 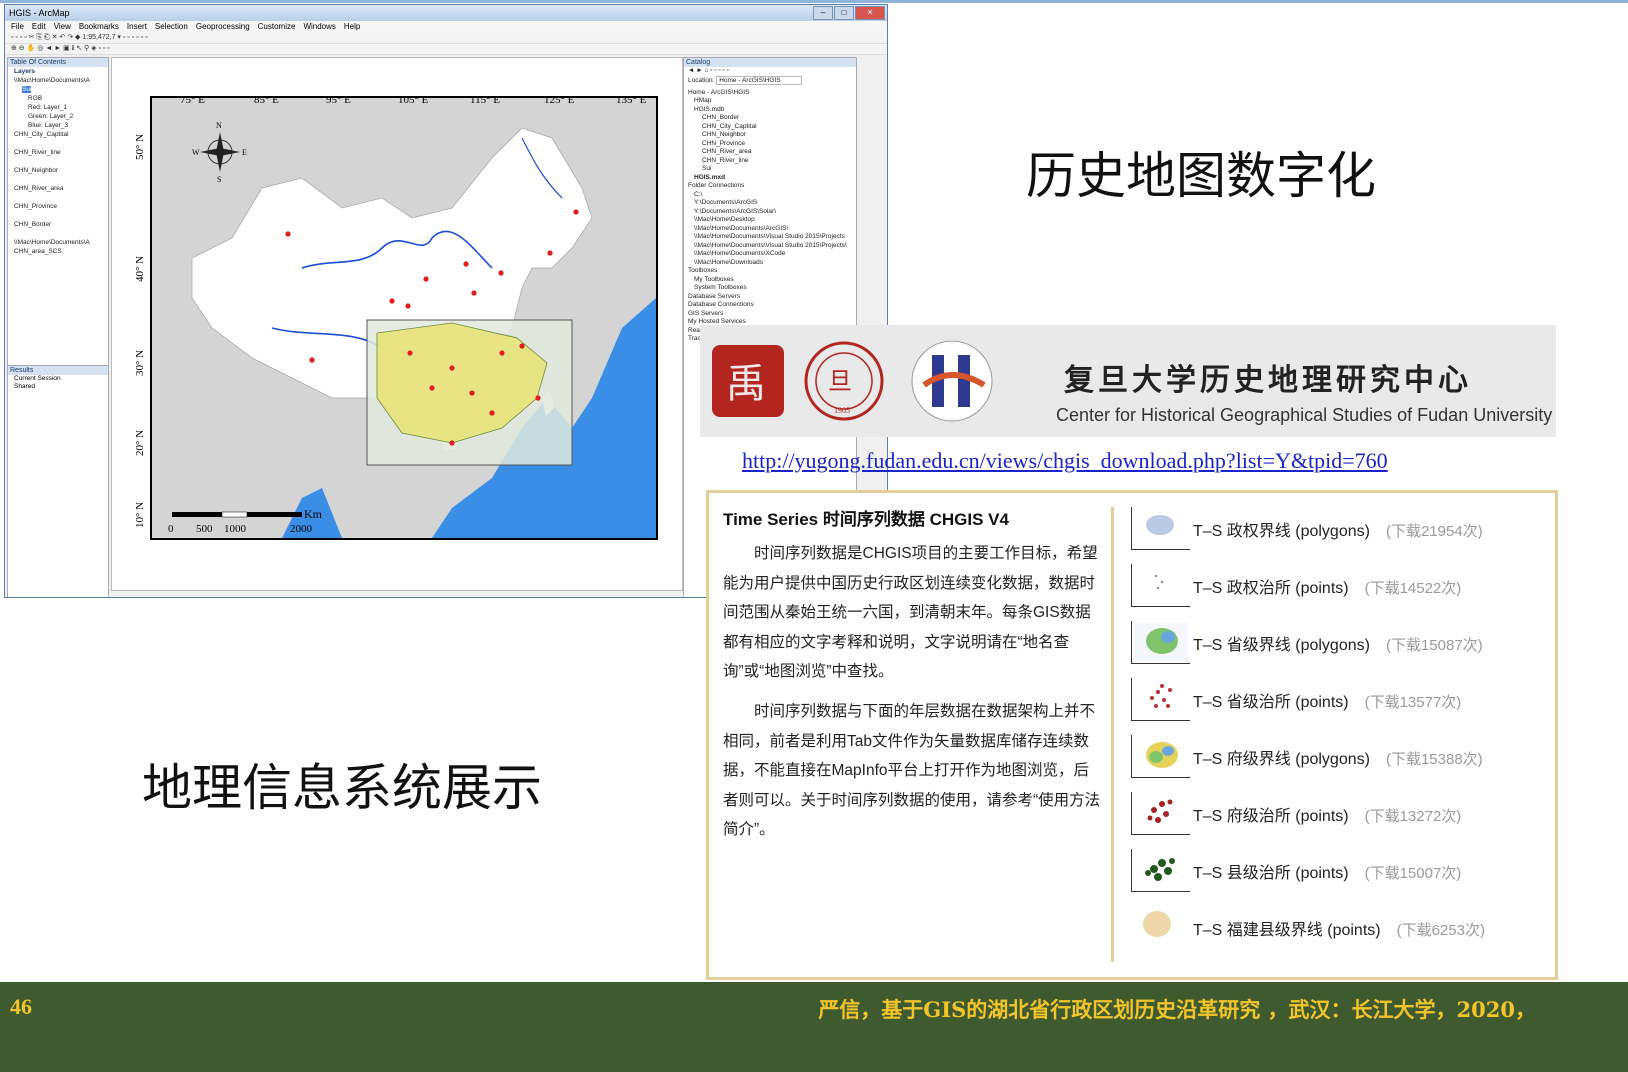 I want to click on toc-item: CHN_River_line, so click(x=58, y=152).